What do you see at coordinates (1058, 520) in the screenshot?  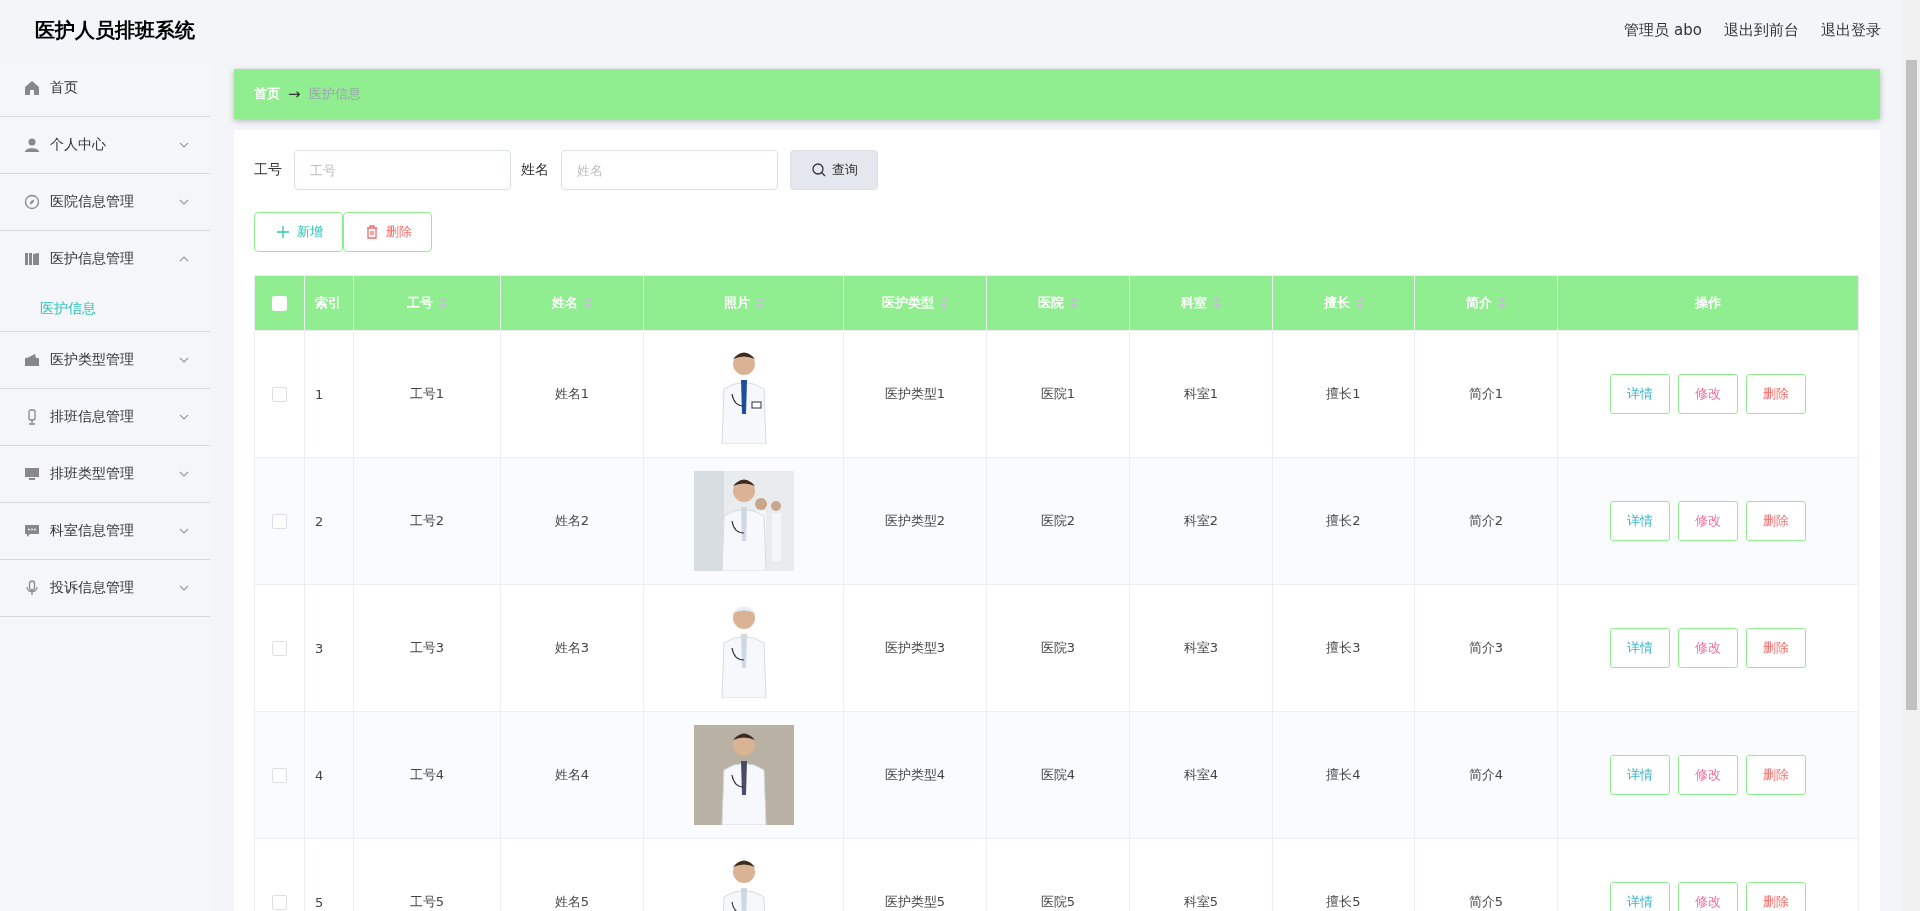 I see `table-cell: 医院2` at bounding box center [1058, 520].